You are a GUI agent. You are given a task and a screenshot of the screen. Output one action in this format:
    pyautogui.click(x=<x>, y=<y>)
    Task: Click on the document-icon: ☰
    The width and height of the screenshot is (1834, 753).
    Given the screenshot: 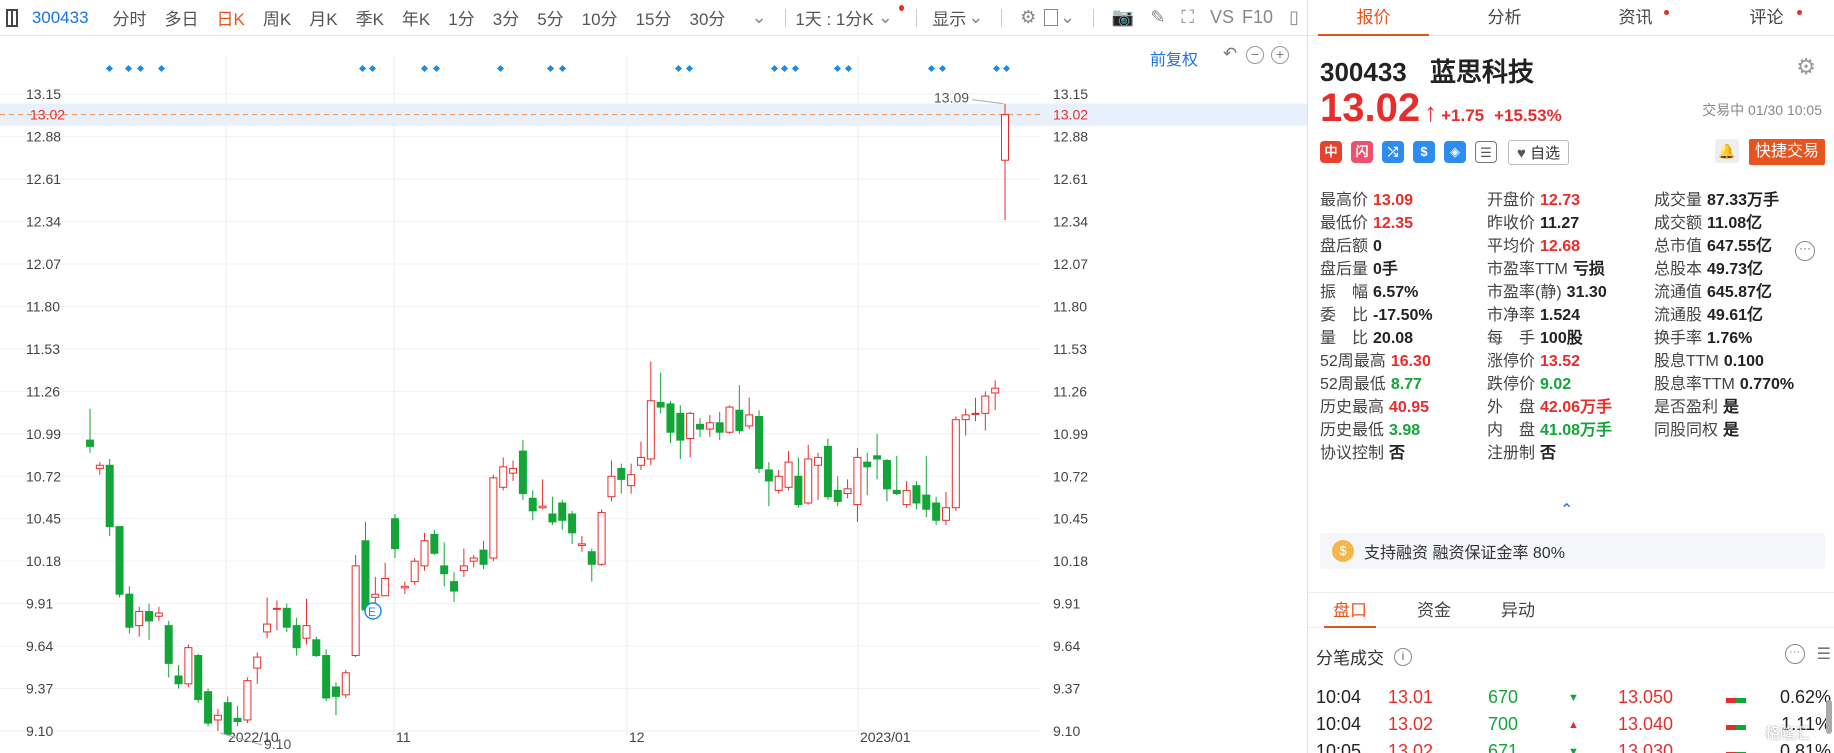 What is the action you would take?
    pyautogui.click(x=1486, y=152)
    